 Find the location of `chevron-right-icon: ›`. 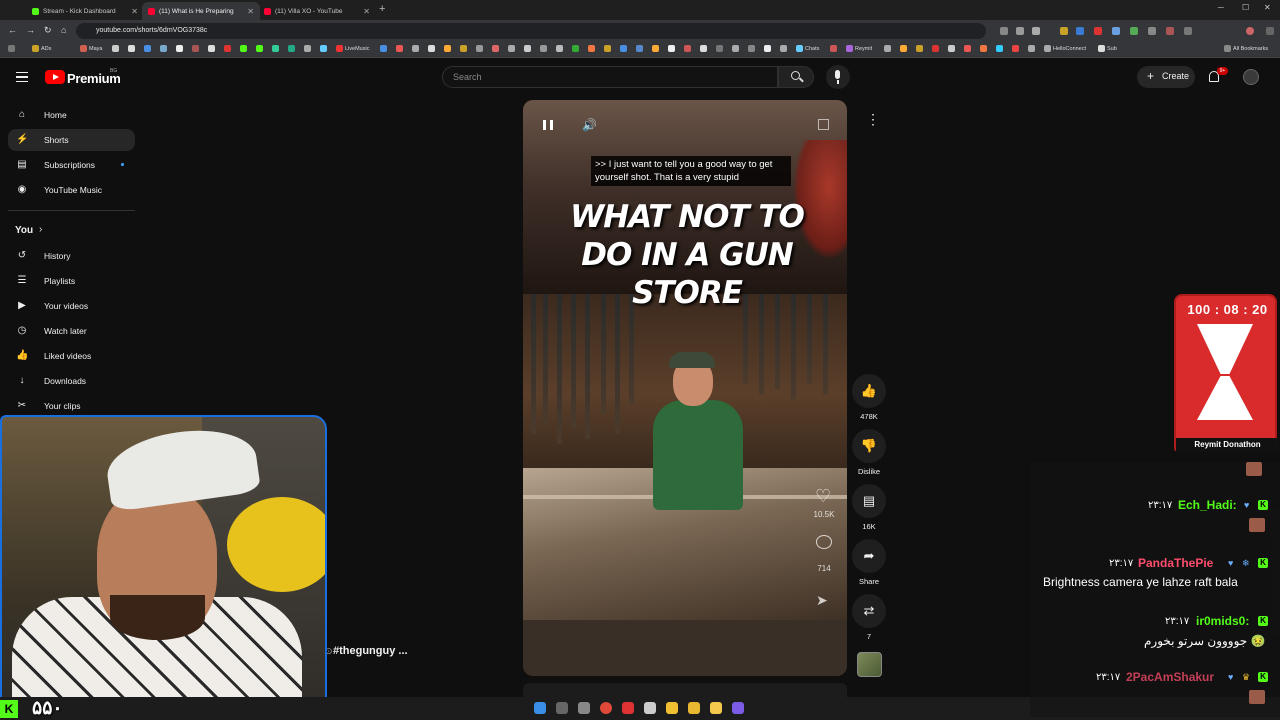

chevron-right-icon: › is located at coordinates (40, 229).